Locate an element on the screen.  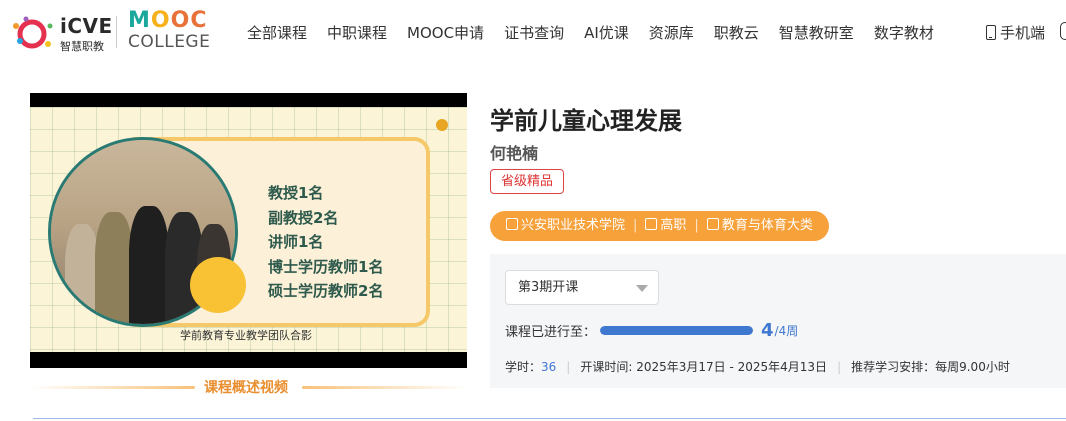
mooc-college-logo: MOOC COLLEGE is located at coordinates (176, 31).